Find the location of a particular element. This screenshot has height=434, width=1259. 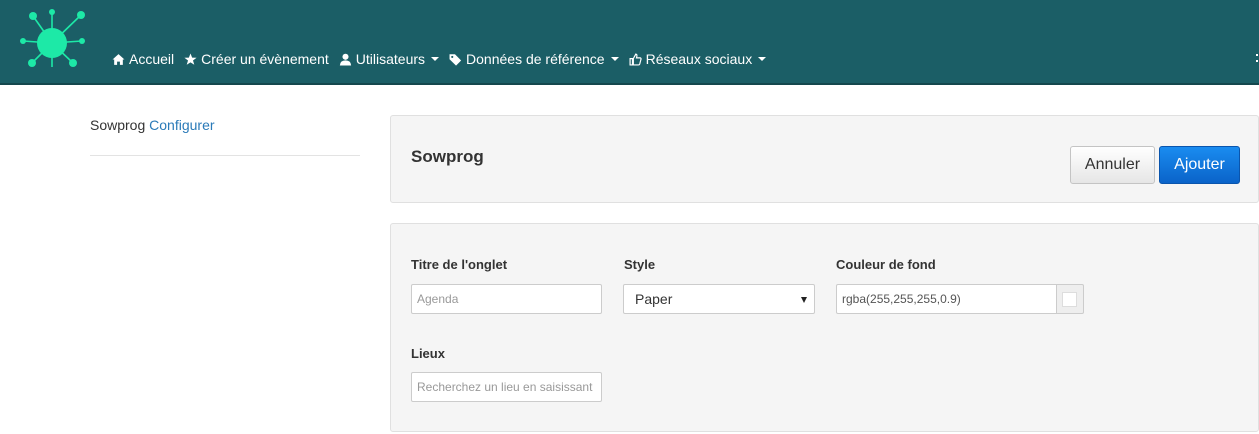

caret-down-icon is located at coordinates (804, 300).